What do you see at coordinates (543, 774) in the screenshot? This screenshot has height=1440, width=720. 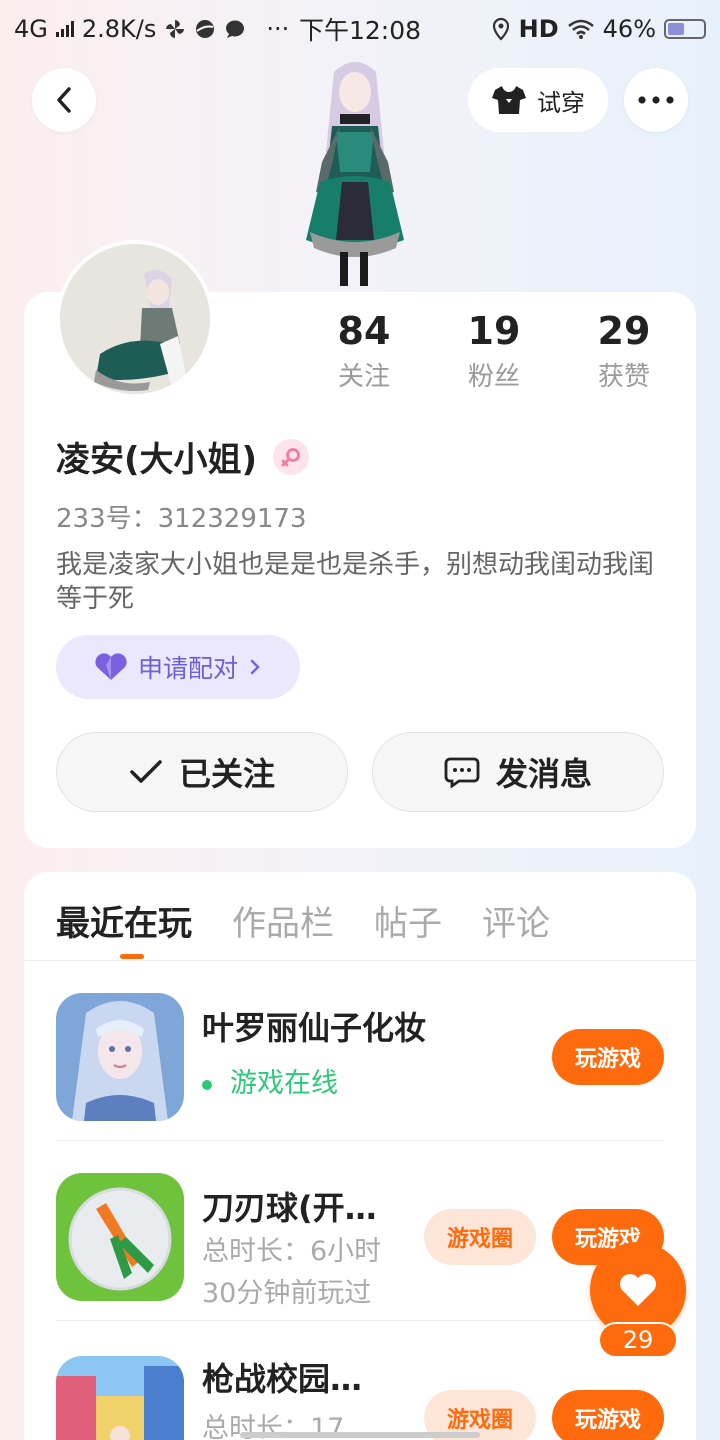 I see `send-message-label: 发消息` at bounding box center [543, 774].